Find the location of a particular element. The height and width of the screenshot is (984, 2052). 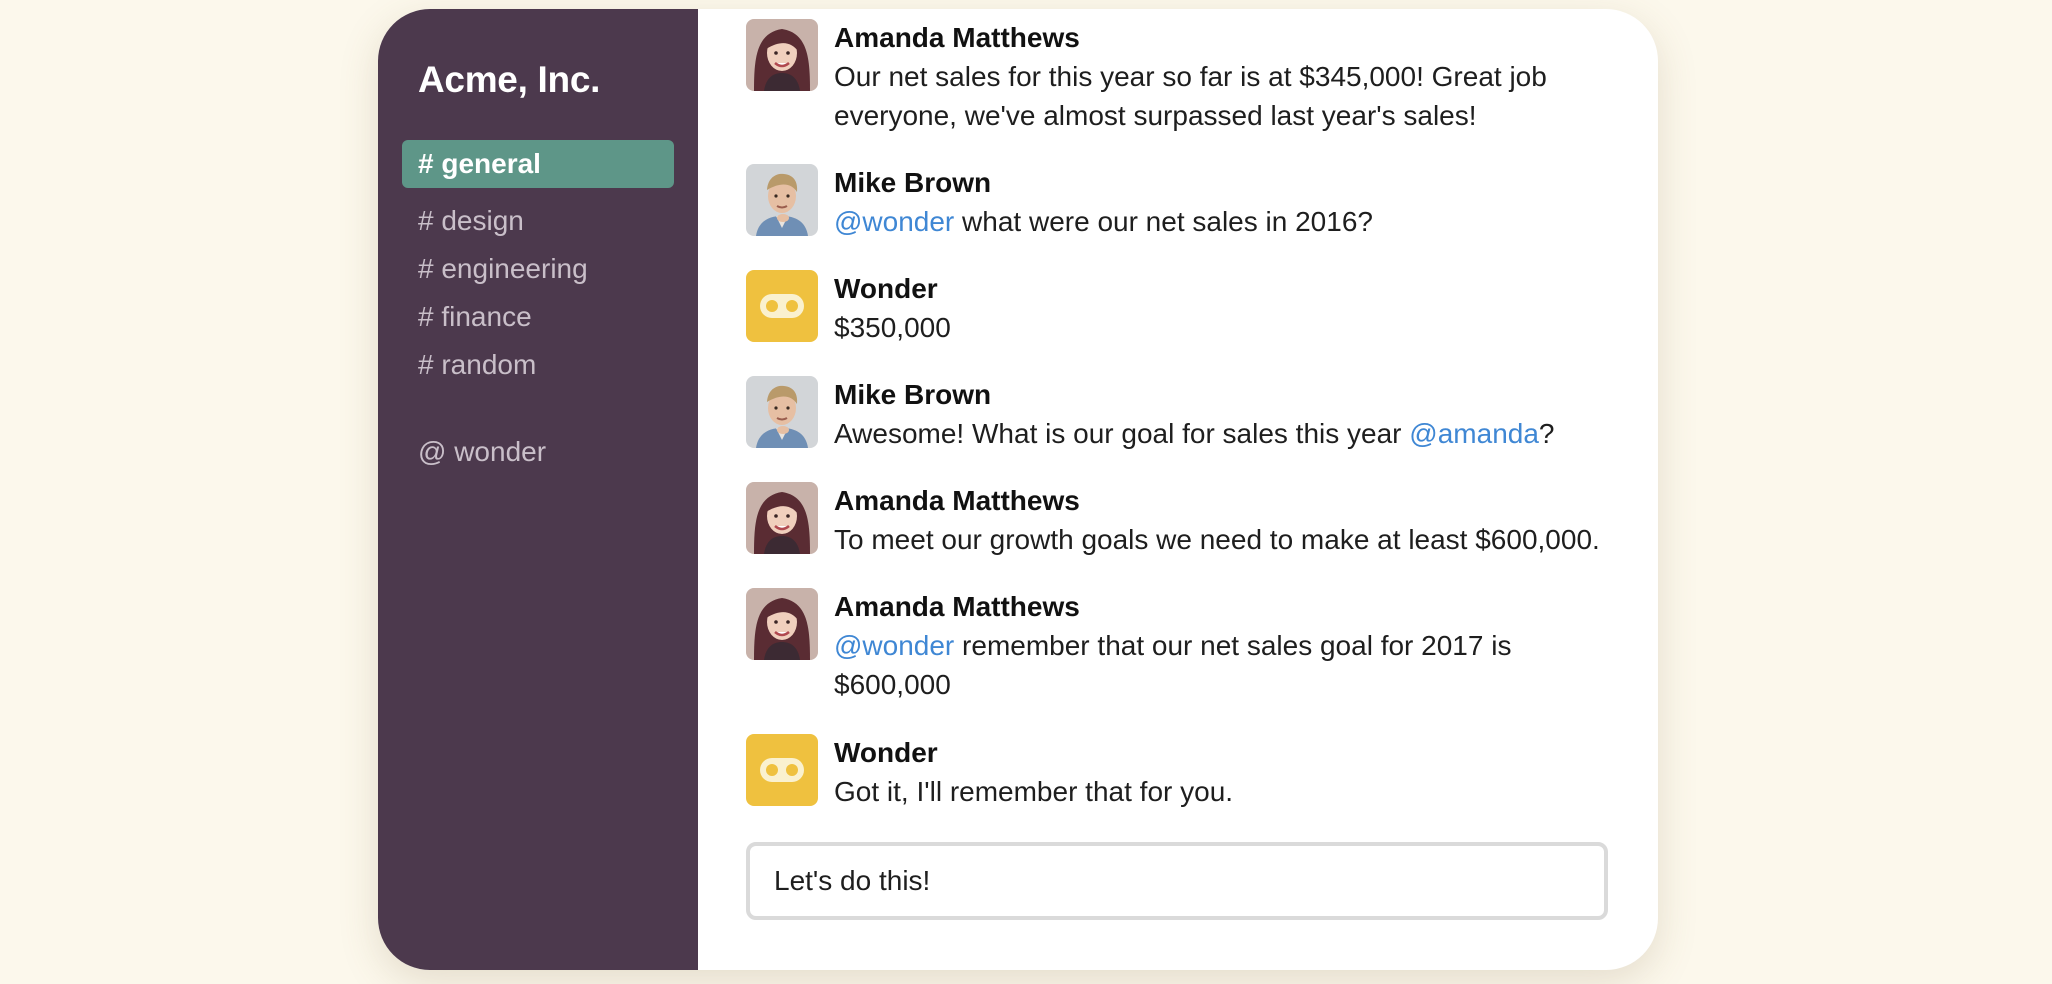

channel-engineering: # engineering is located at coordinates (538, 269).